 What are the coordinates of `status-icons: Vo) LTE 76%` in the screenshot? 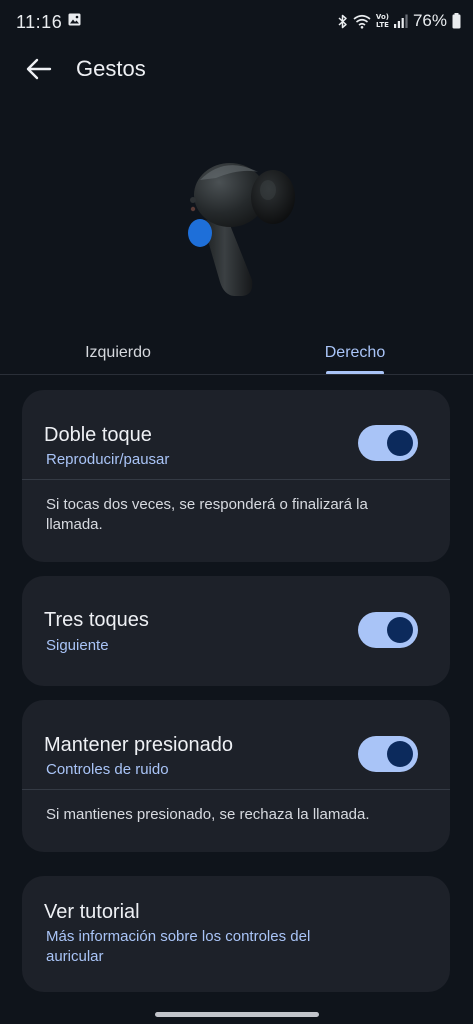 It's located at (399, 21).